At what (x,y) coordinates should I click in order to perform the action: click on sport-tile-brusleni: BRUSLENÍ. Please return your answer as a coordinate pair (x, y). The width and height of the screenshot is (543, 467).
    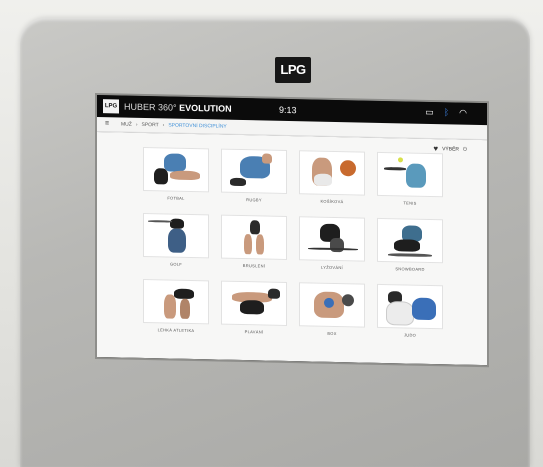
    Looking at the image, I should click on (254, 244).